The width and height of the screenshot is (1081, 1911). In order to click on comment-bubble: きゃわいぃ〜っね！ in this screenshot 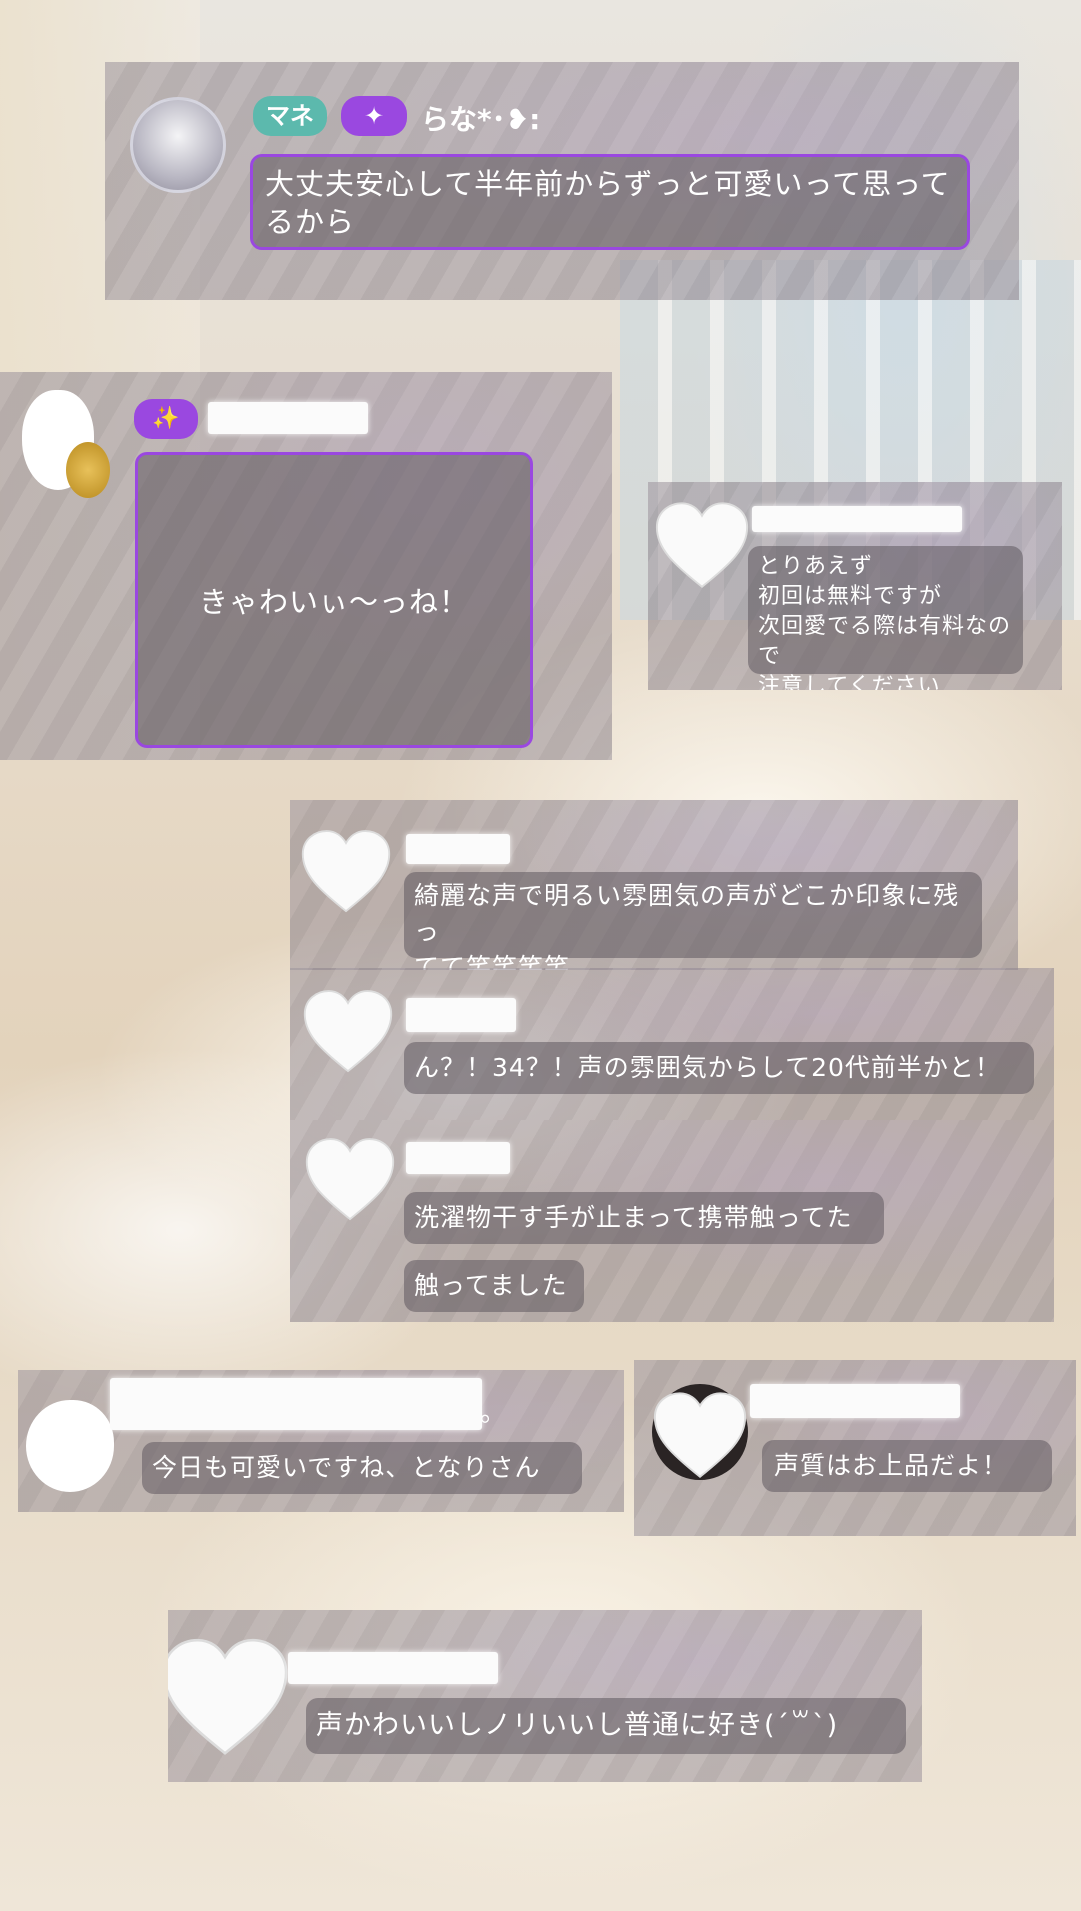, I will do `click(334, 600)`.